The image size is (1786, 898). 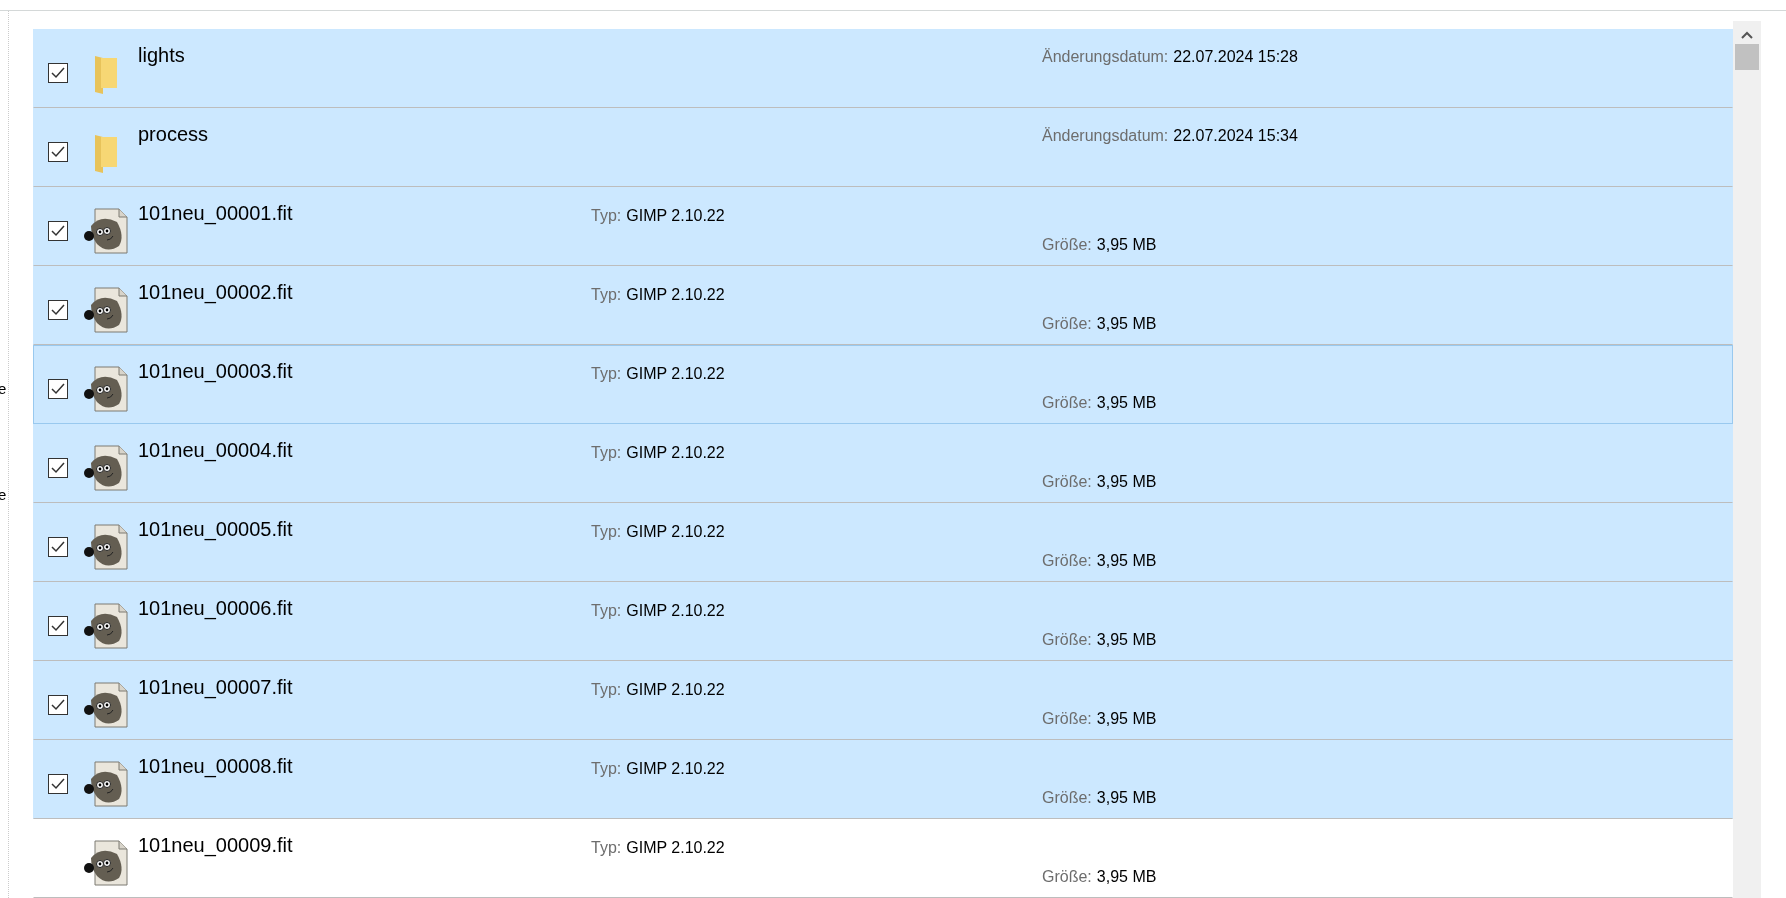 What do you see at coordinates (883, 779) in the screenshot?
I see `file-row: 101neu_00008.fit Typ: GIMP 2.10.22 Größe: 3,95 MB` at bounding box center [883, 779].